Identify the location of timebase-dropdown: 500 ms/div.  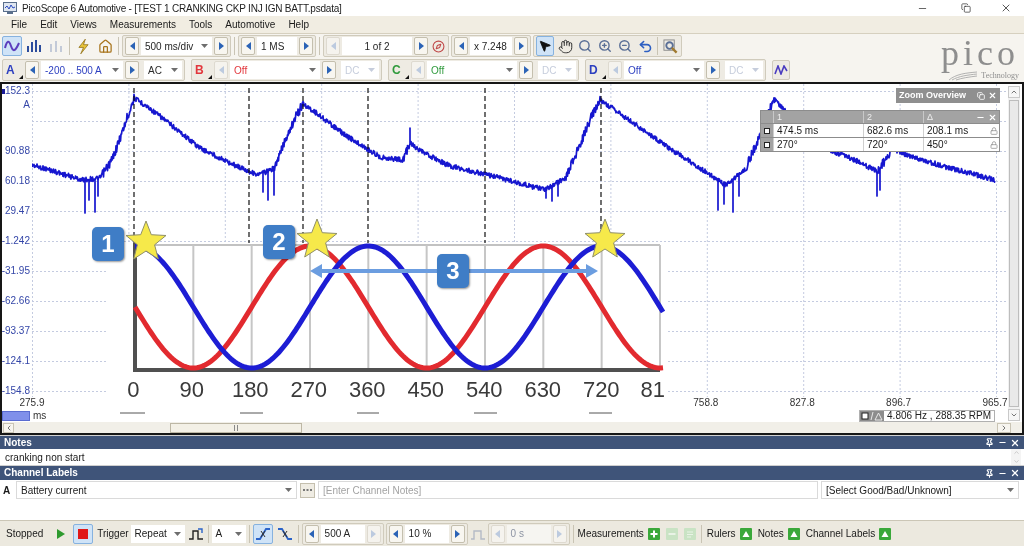
(176, 46).